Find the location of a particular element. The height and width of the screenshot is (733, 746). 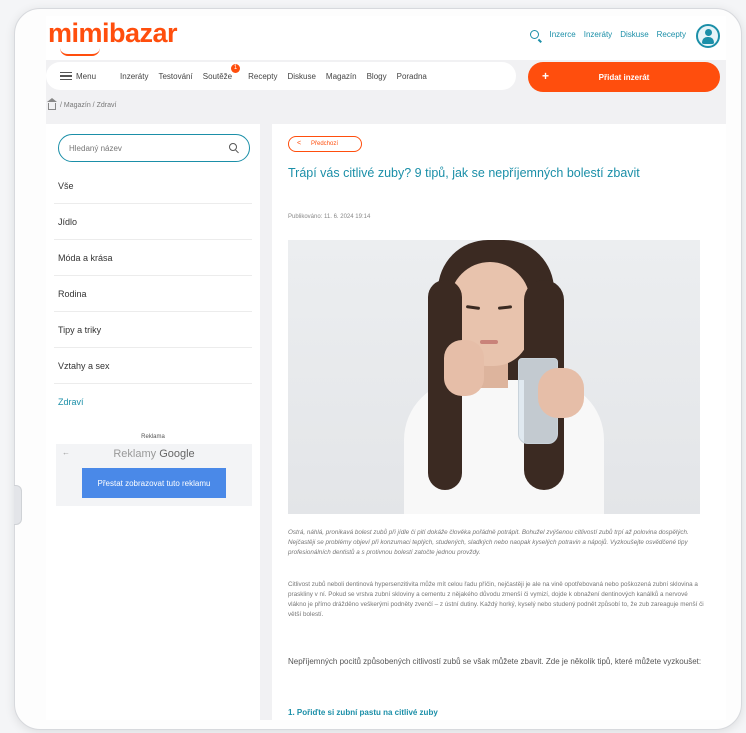

nav-item-diskuse: Diskuse is located at coordinates (301, 76).